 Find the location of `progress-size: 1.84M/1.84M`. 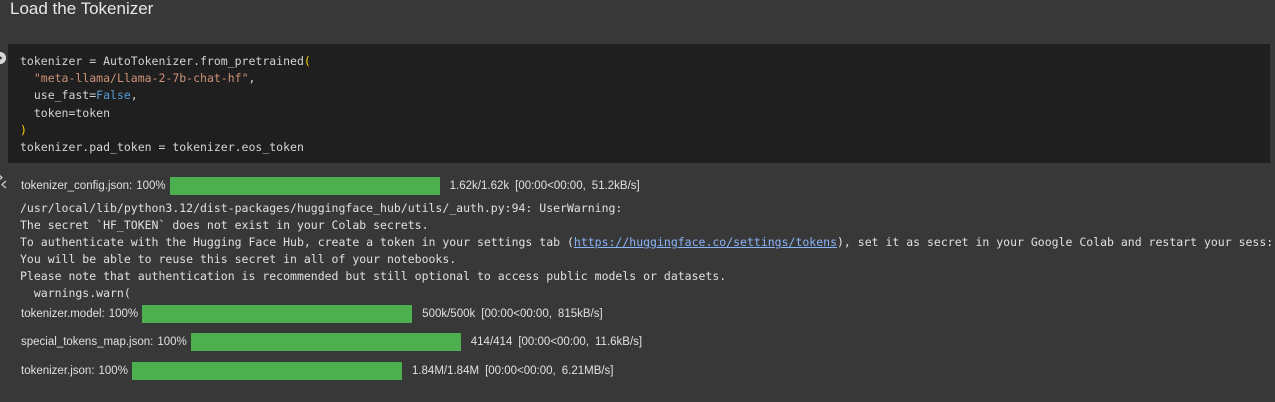

progress-size: 1.84M/1.84M is located at coordinates (445, 371).